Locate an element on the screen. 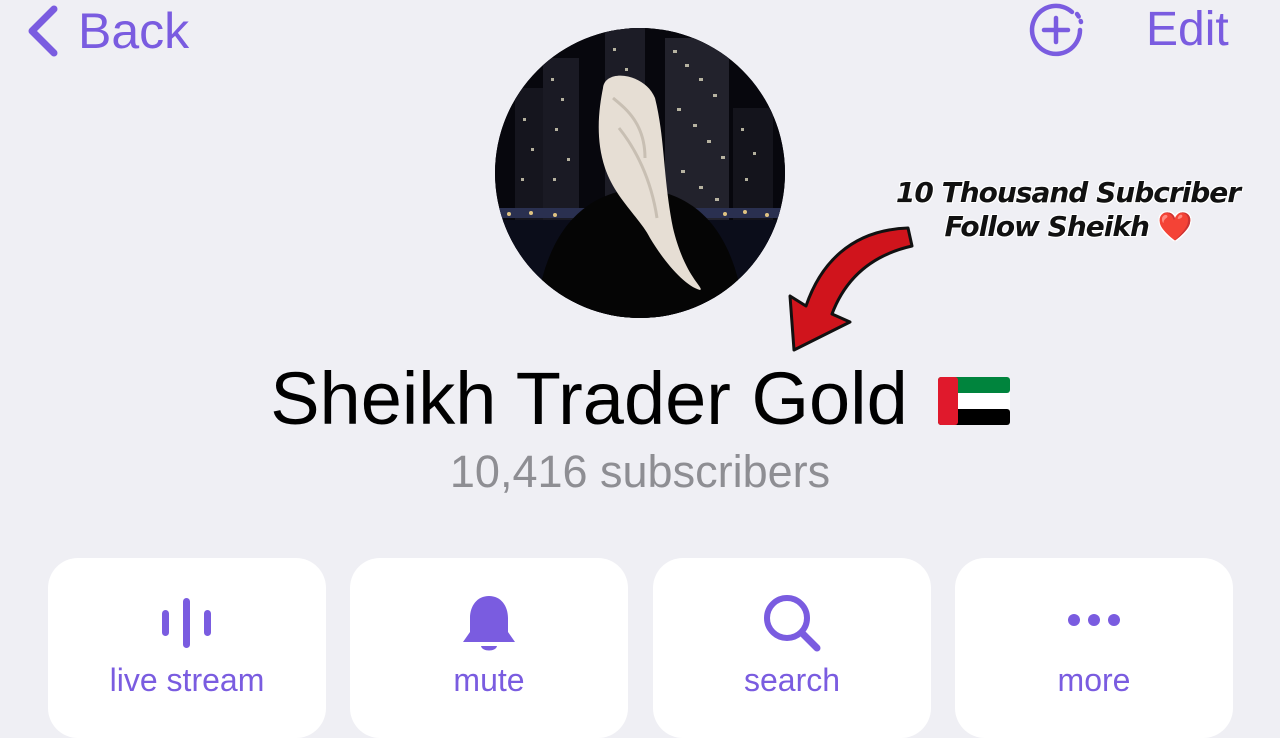 The width and height of the screenshot is (1280, 738). more-dots-icon is located at coordinates (1094, 620).